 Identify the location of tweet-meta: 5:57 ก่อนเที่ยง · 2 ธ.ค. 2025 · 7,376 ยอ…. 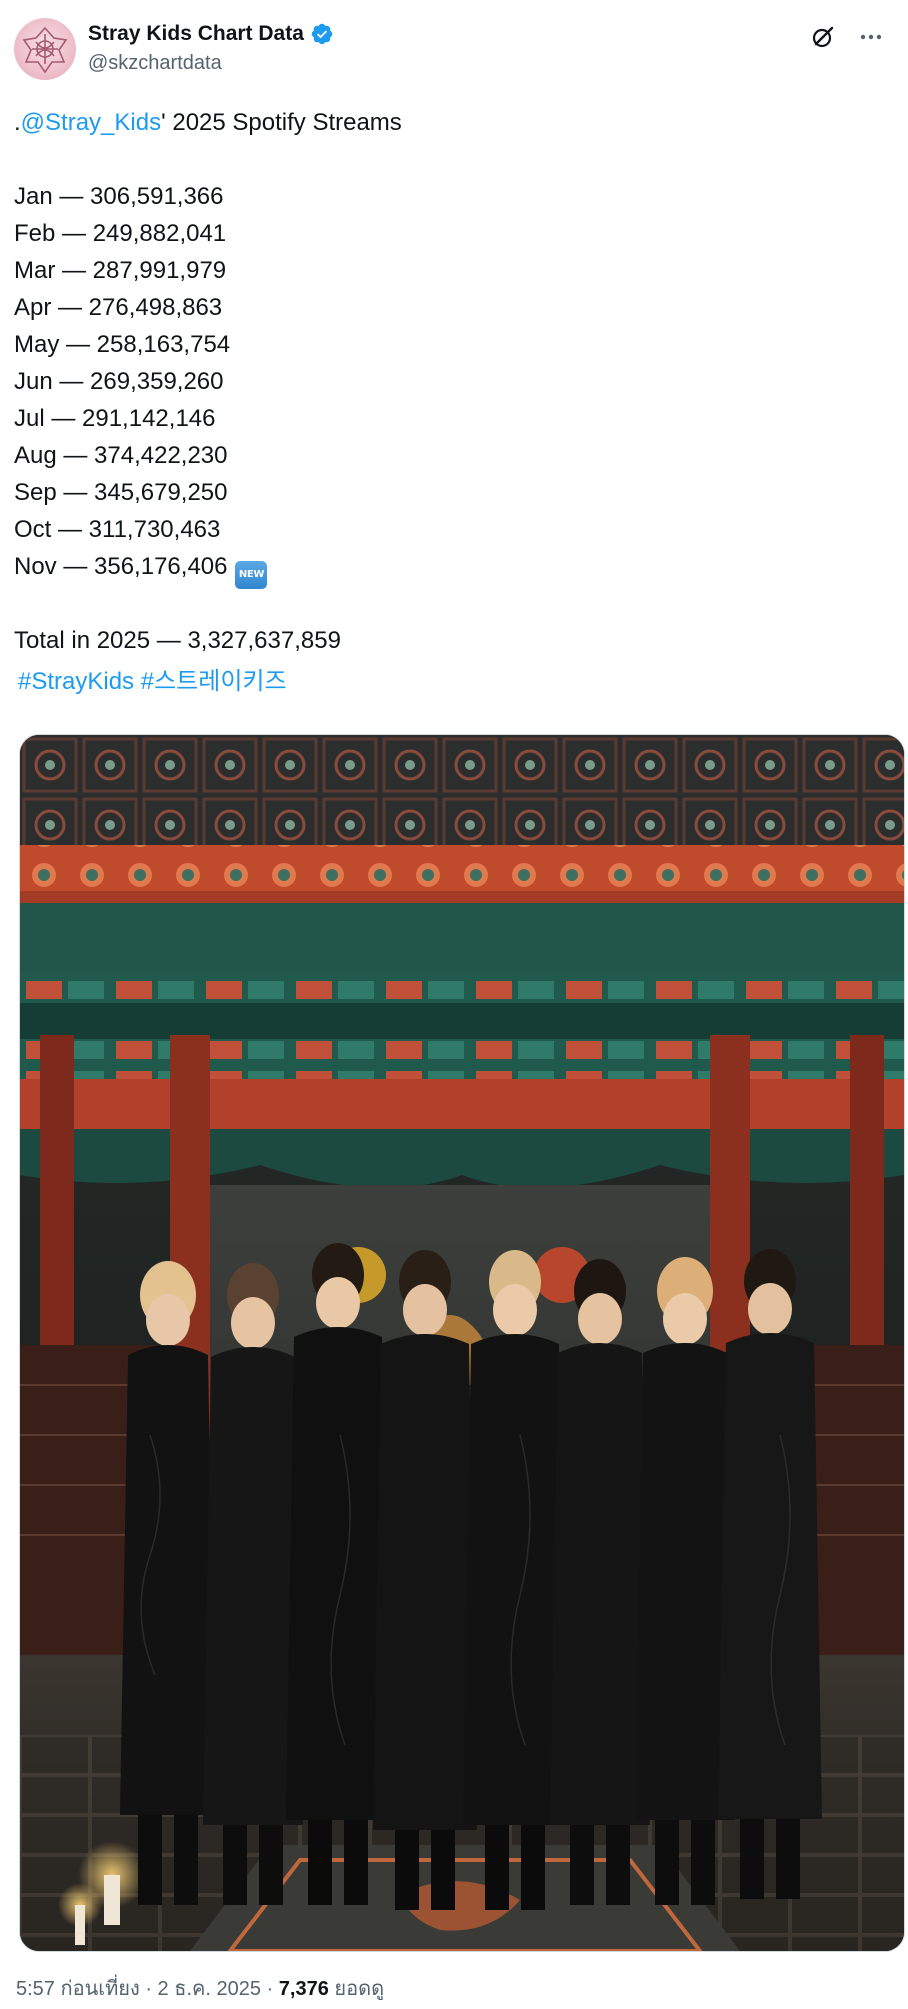
(200, 1989).